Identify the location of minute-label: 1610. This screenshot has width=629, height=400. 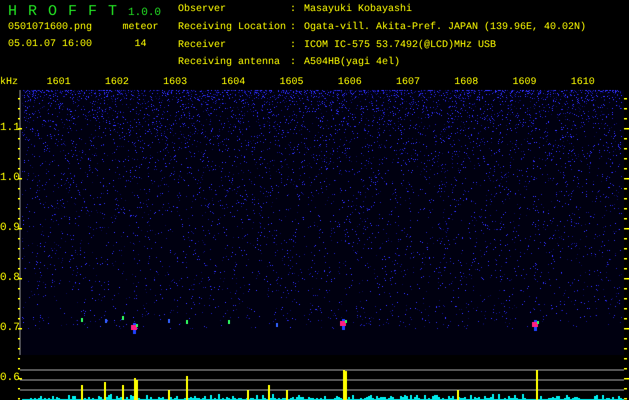
(583, 82).